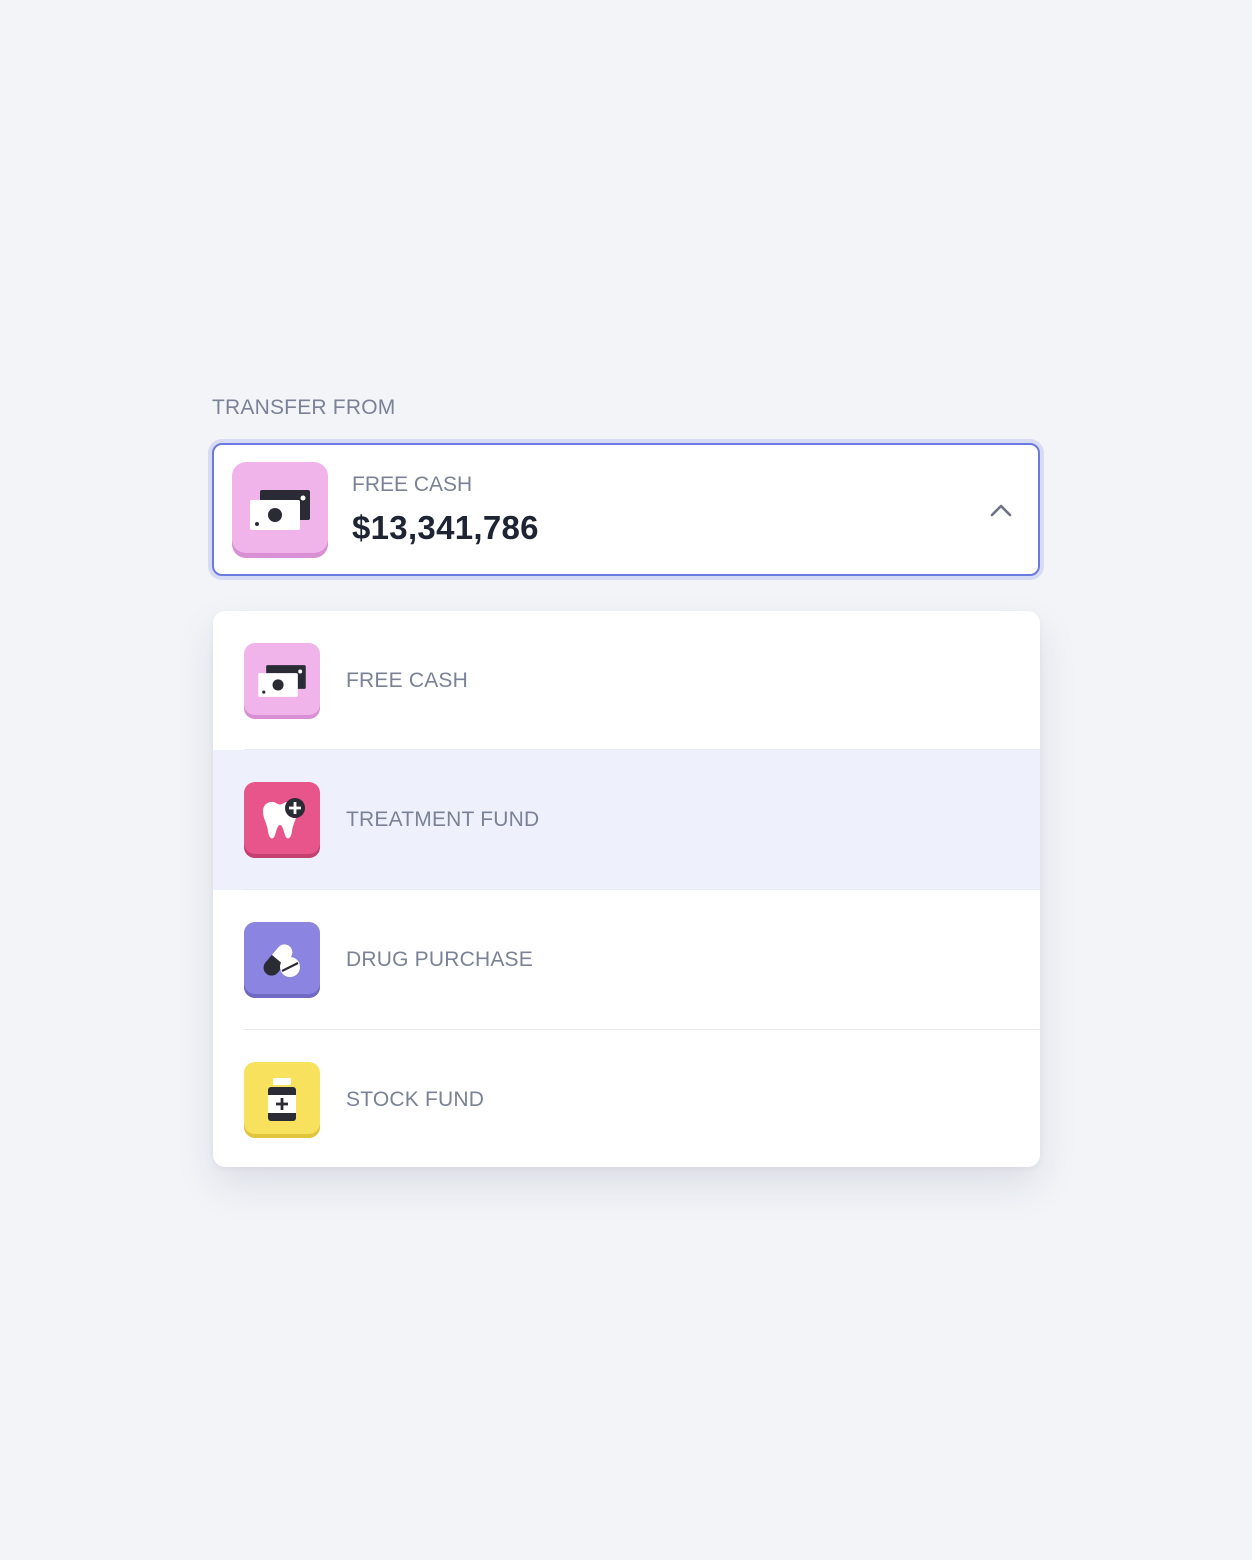  What do you see at coordinates (304, 407) in the screenshot?
I see `transfer-from-label: TRANSFER FROM` at bounding box center [304, 407].